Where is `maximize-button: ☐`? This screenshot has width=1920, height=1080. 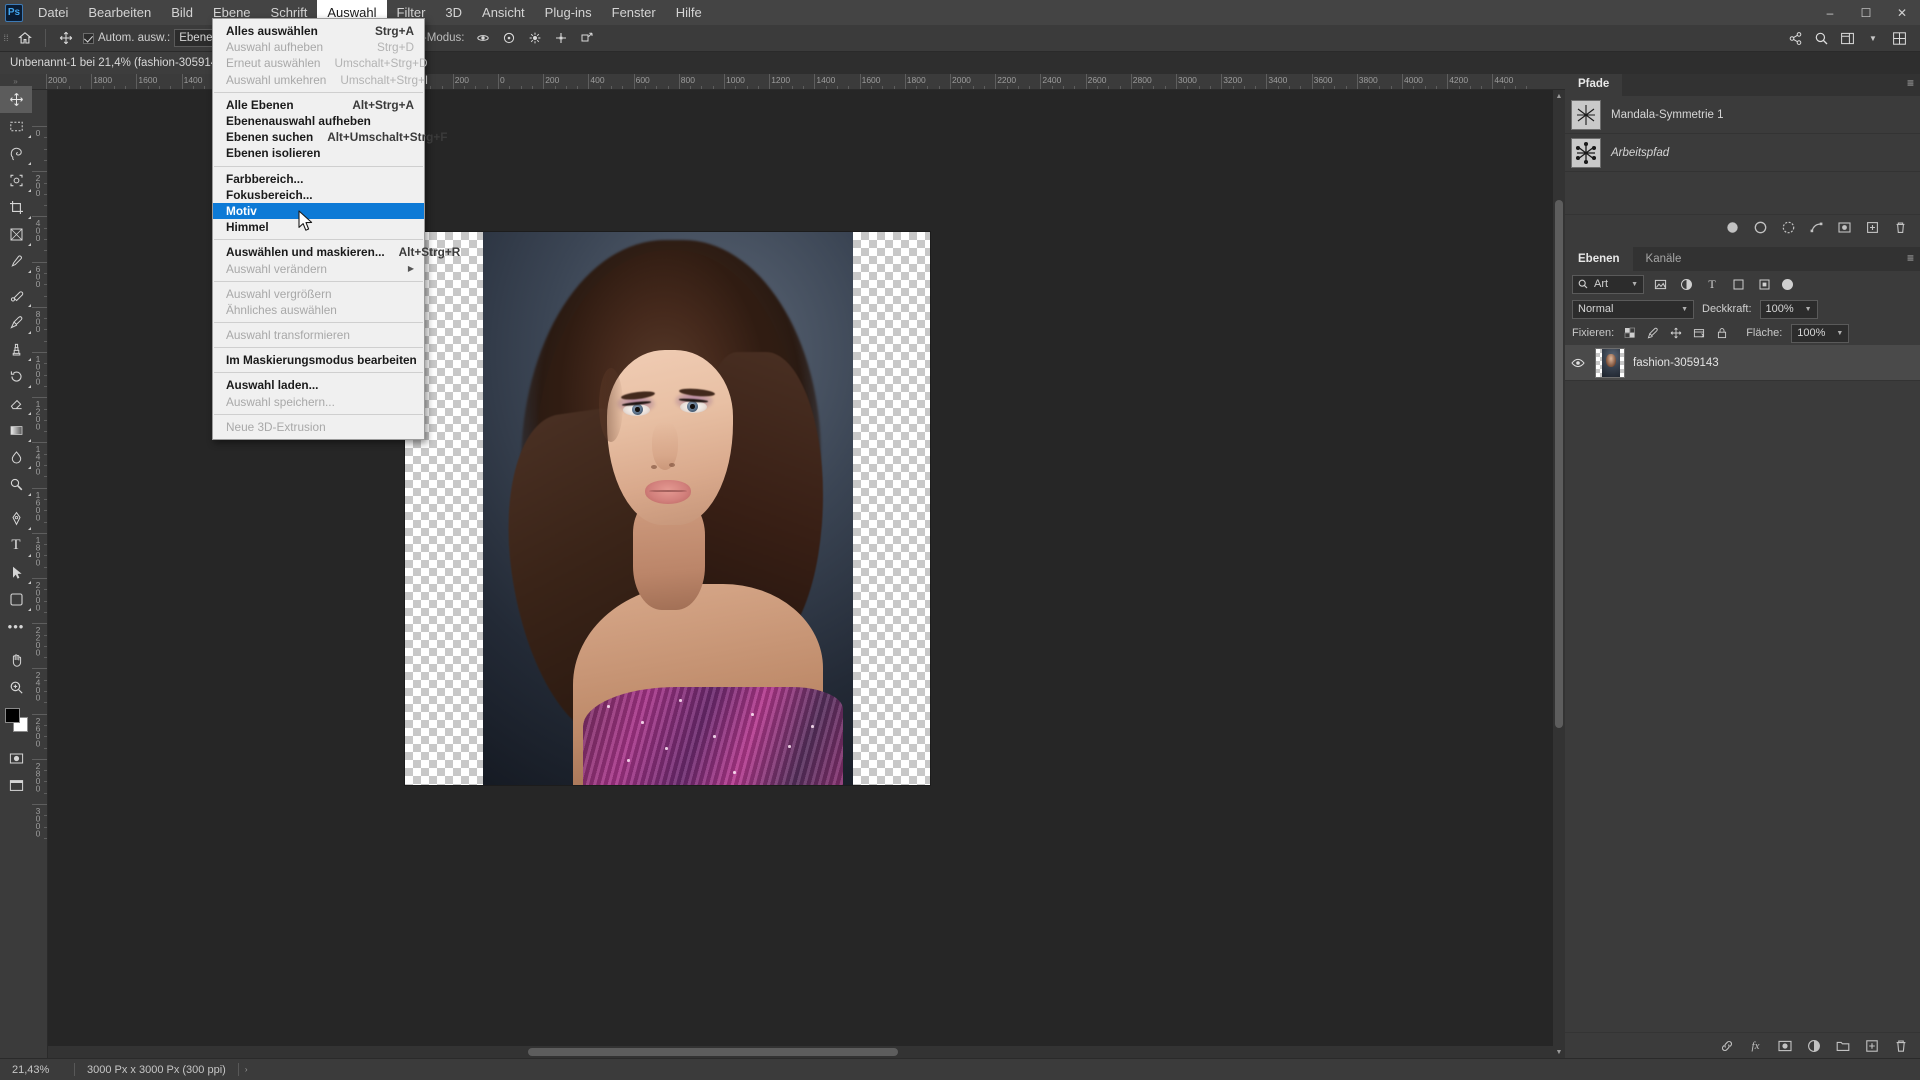 maximize-button: ☐ is located at coordinates (1866, 12).